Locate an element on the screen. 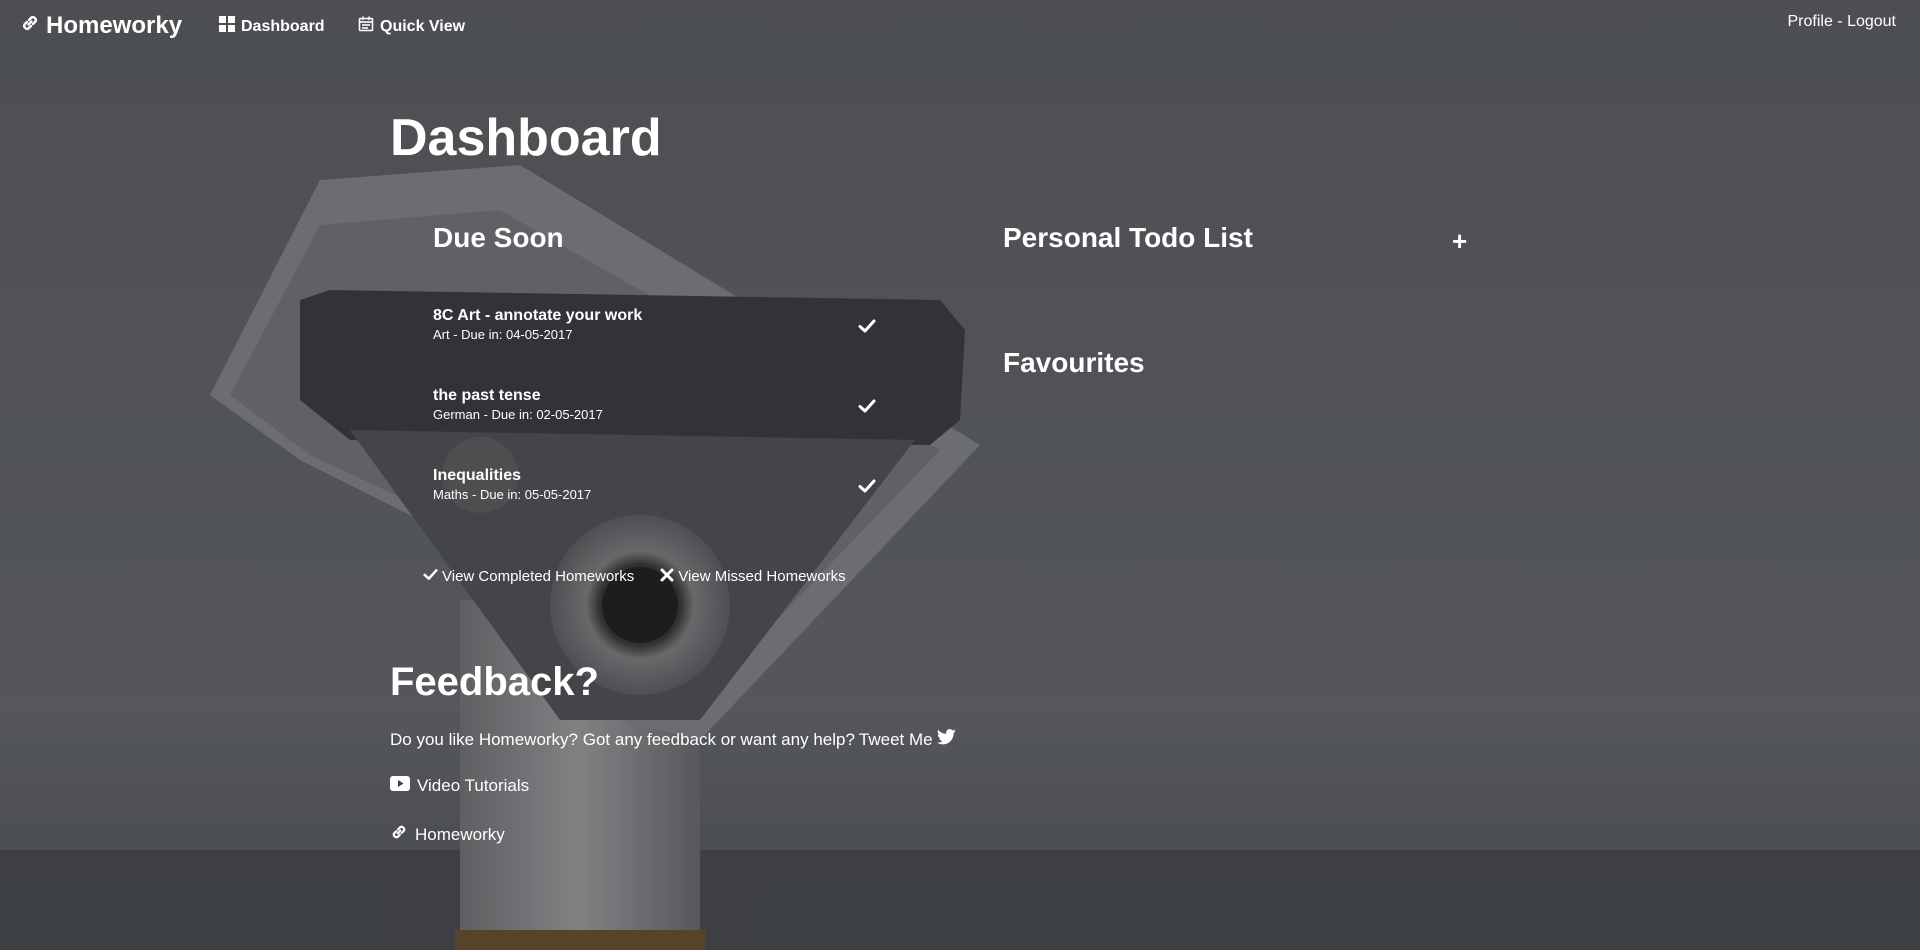 This screenshot has height=950, width=1920. homework-meta: German - Due in: 02-05-2017 is located at coordinates (518, 414).